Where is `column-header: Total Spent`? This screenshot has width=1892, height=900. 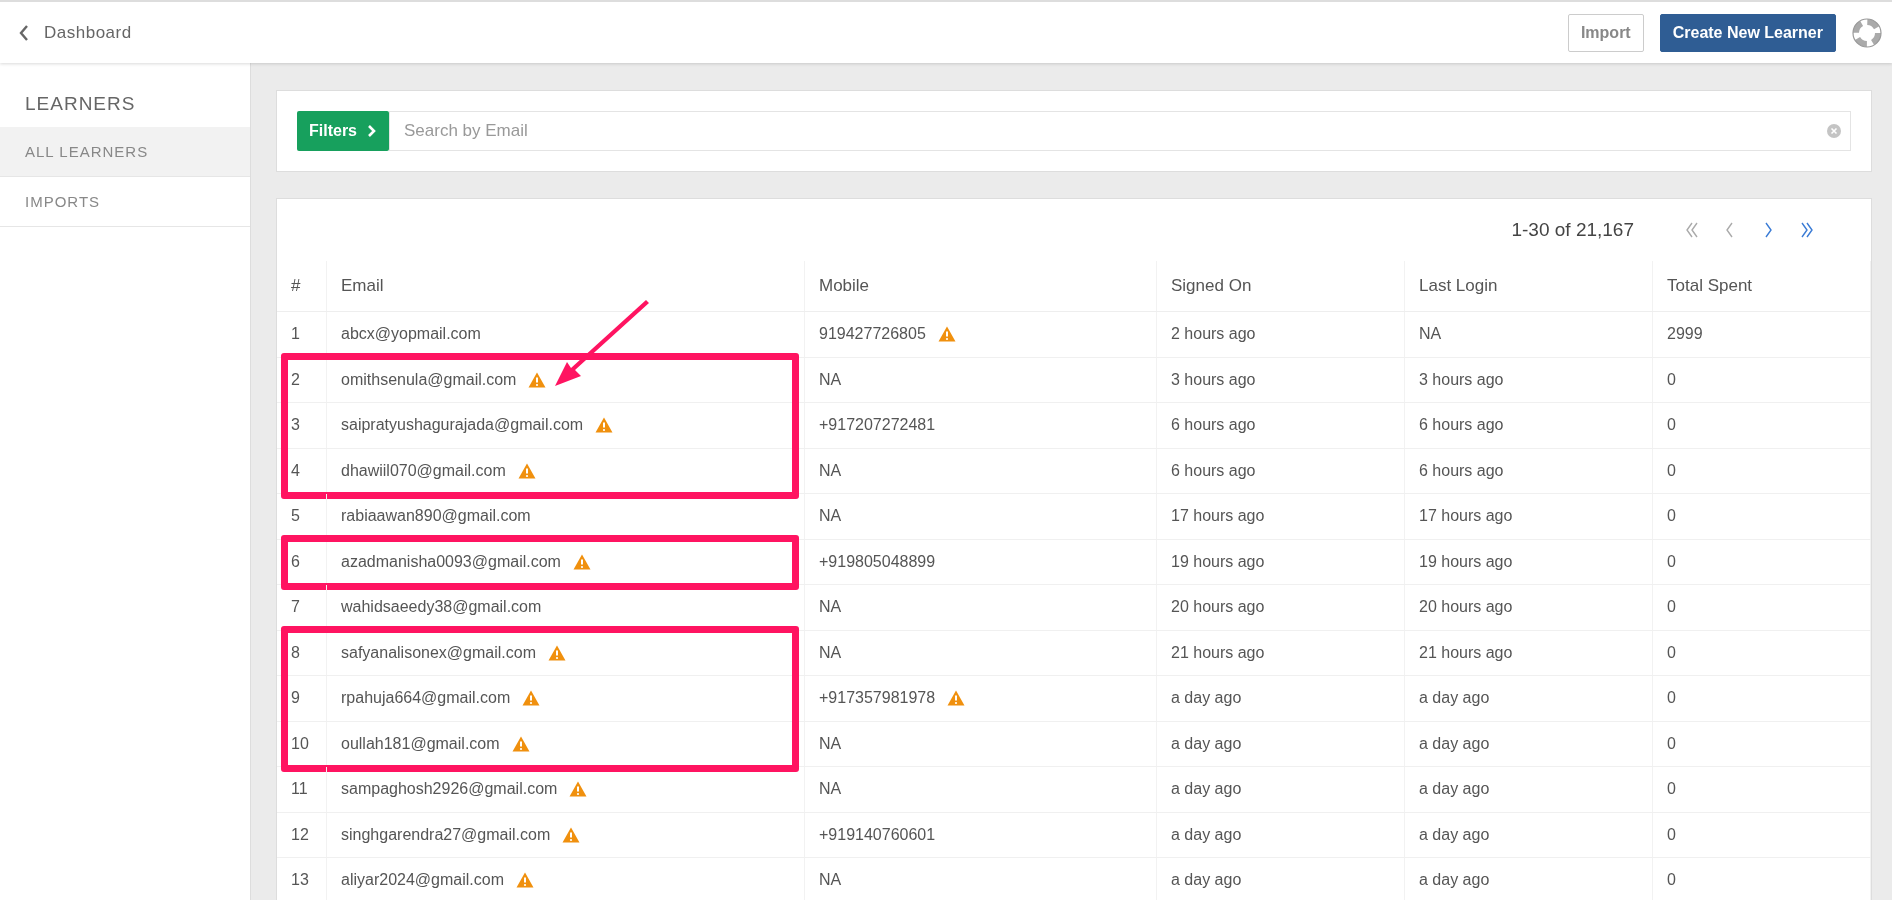
column-header: Total Spent is located at coordinates (1762, 286).